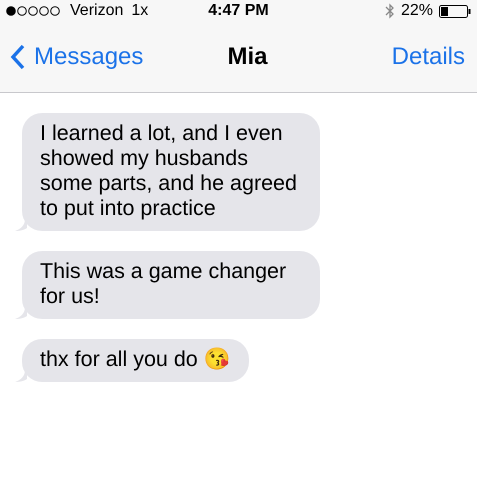 Image resolution: width=477 pixels, height=477 pixels. I want to click on battery-icon, so click(455, 11).